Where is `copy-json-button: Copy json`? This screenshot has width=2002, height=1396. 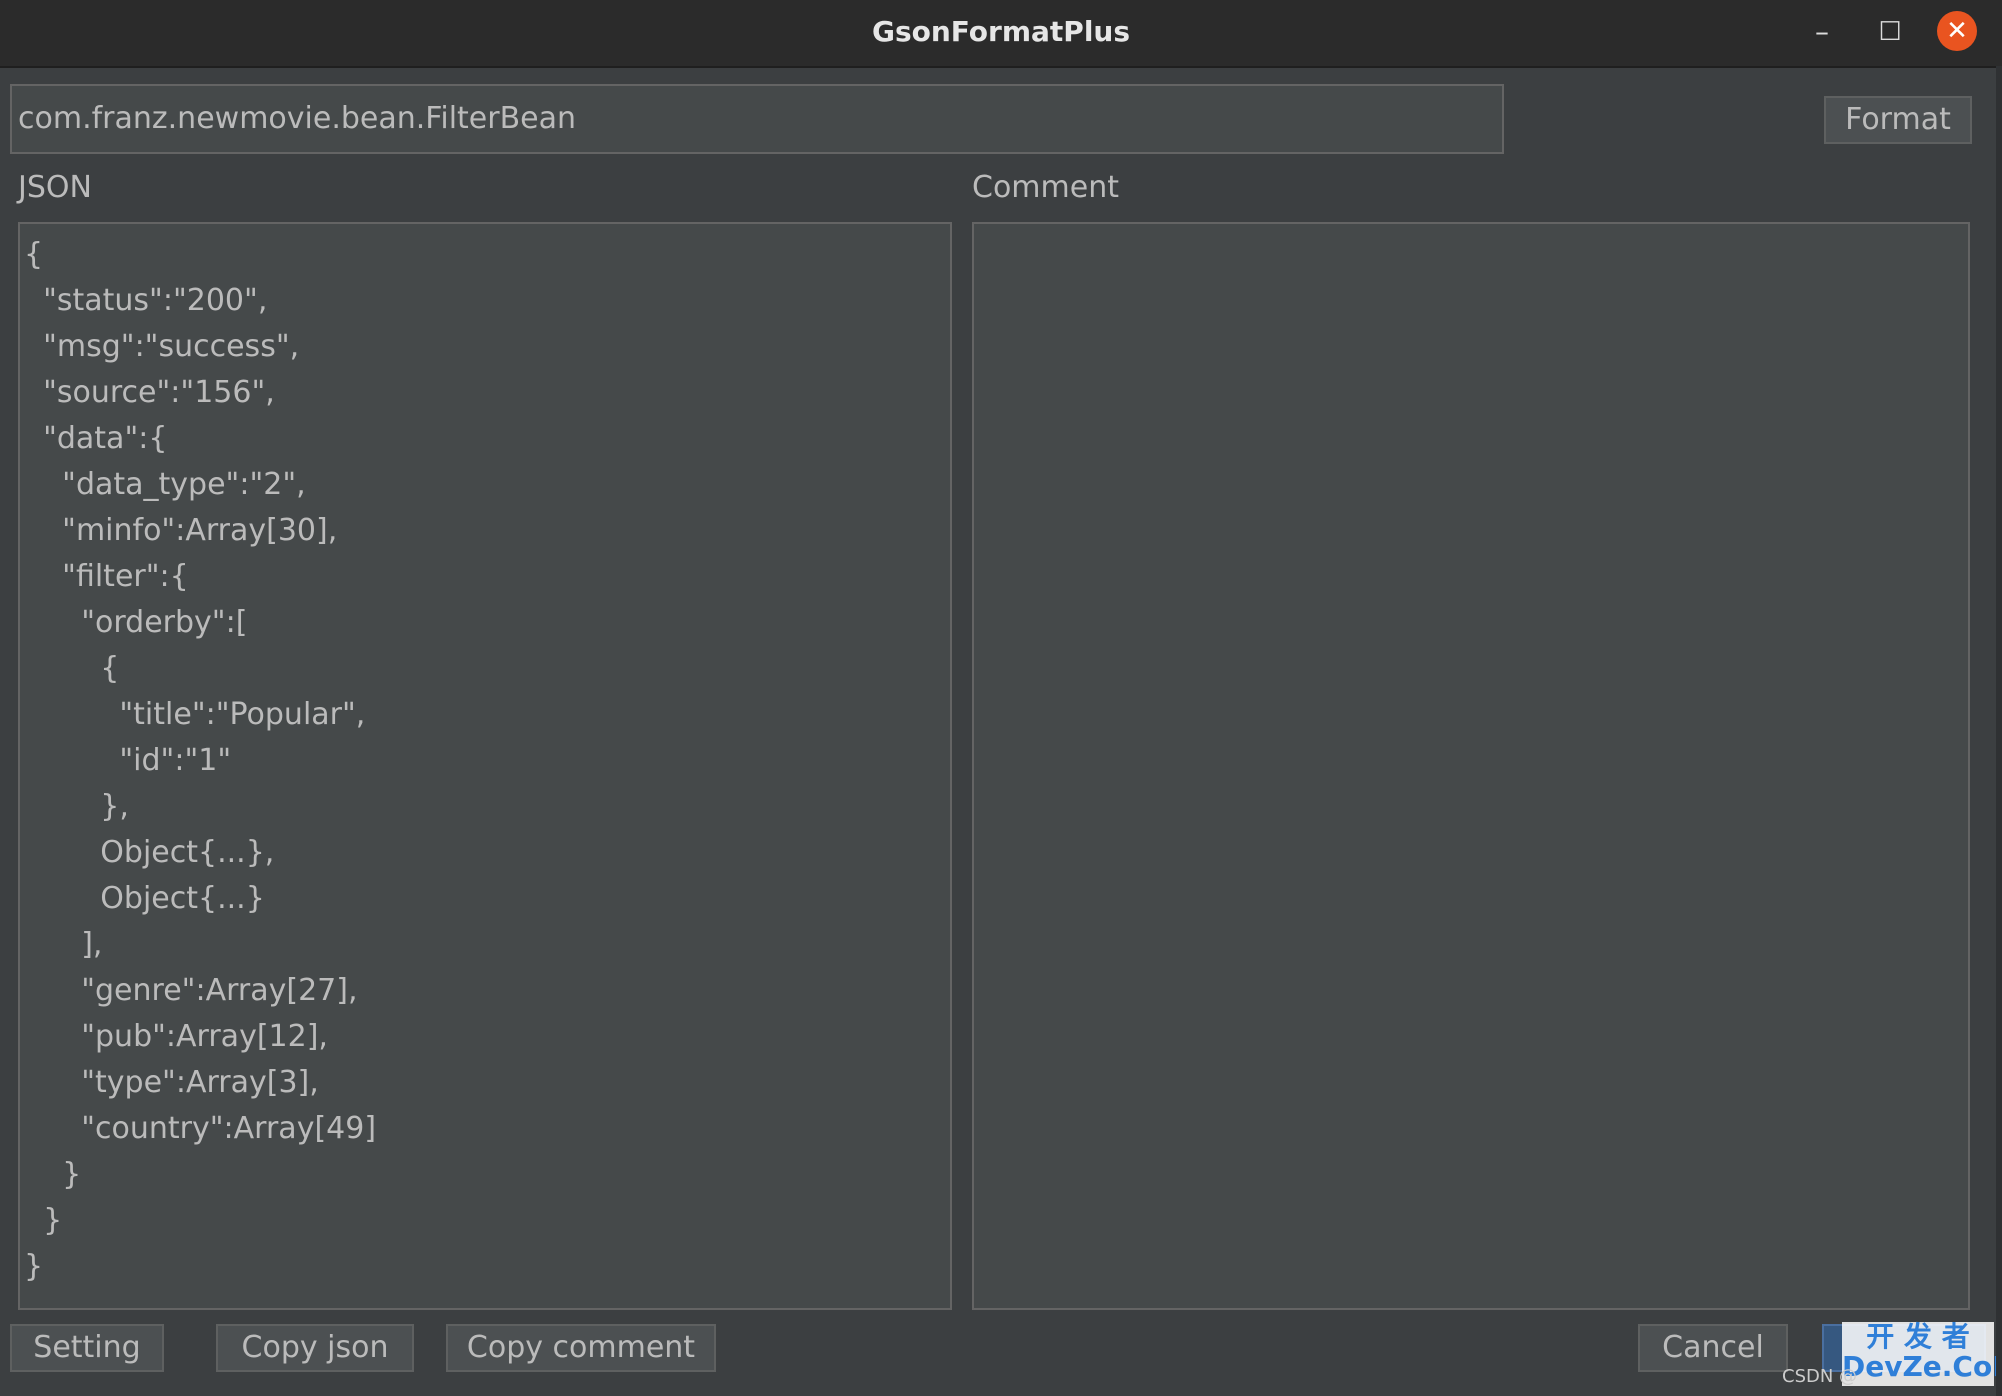
copy-json-button: Copy json is located at coordinates (315, 1348).